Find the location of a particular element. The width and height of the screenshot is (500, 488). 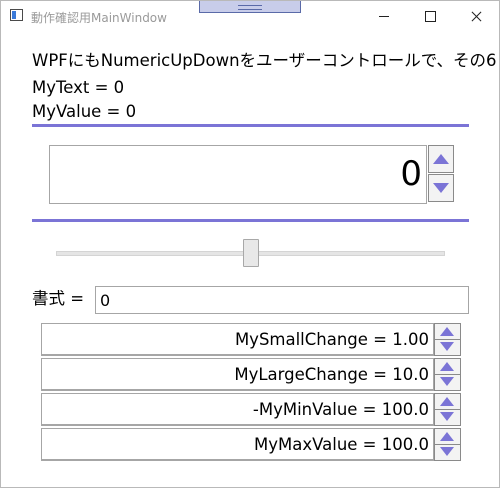

separator-bottom is located at coordinates (250, 220).